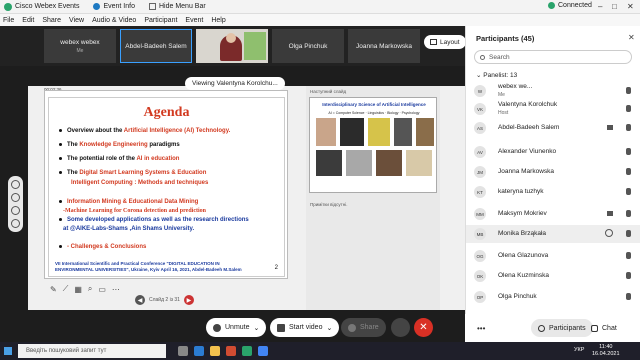  Describe the element at coordinates (481, 328) in the screenshot. I see `more-button: •••` at that location.